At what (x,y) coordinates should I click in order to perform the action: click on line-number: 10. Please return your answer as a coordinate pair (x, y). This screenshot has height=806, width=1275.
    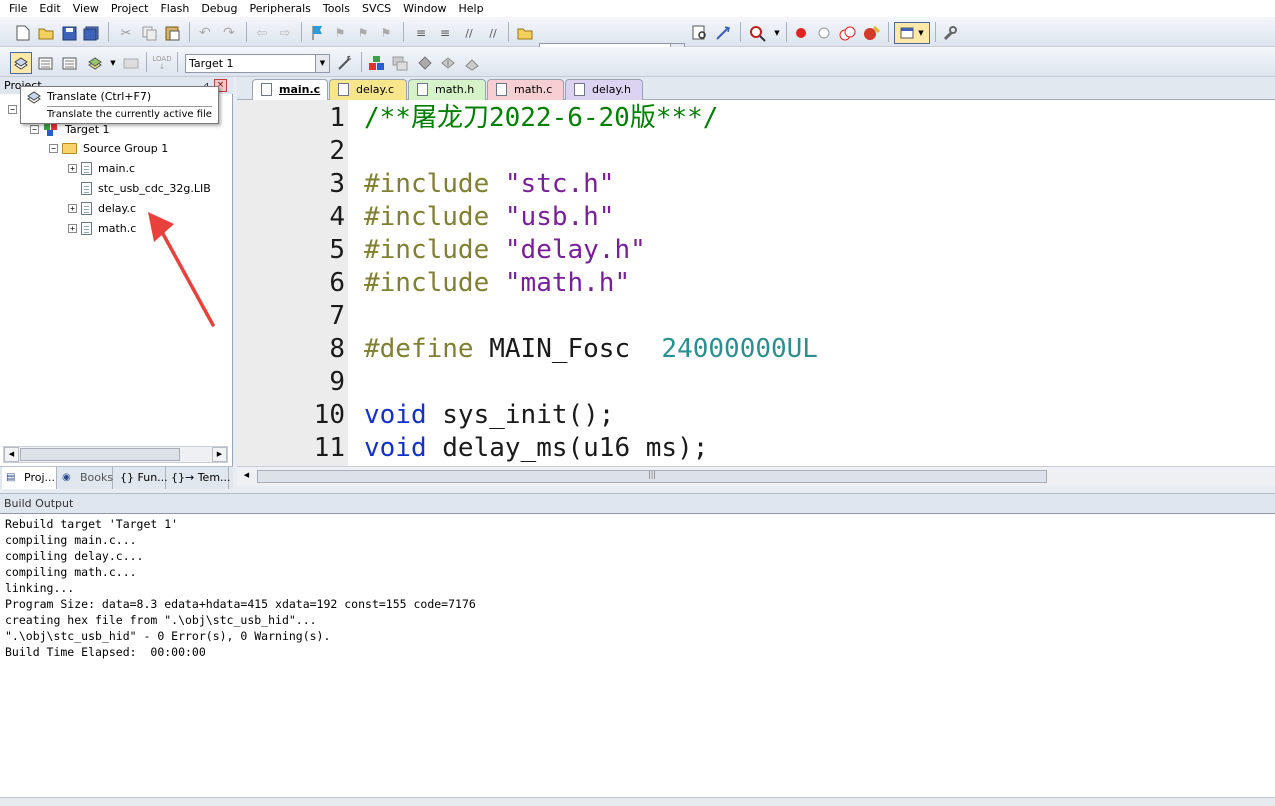
    Looking at the image, I should click on (329, 415).